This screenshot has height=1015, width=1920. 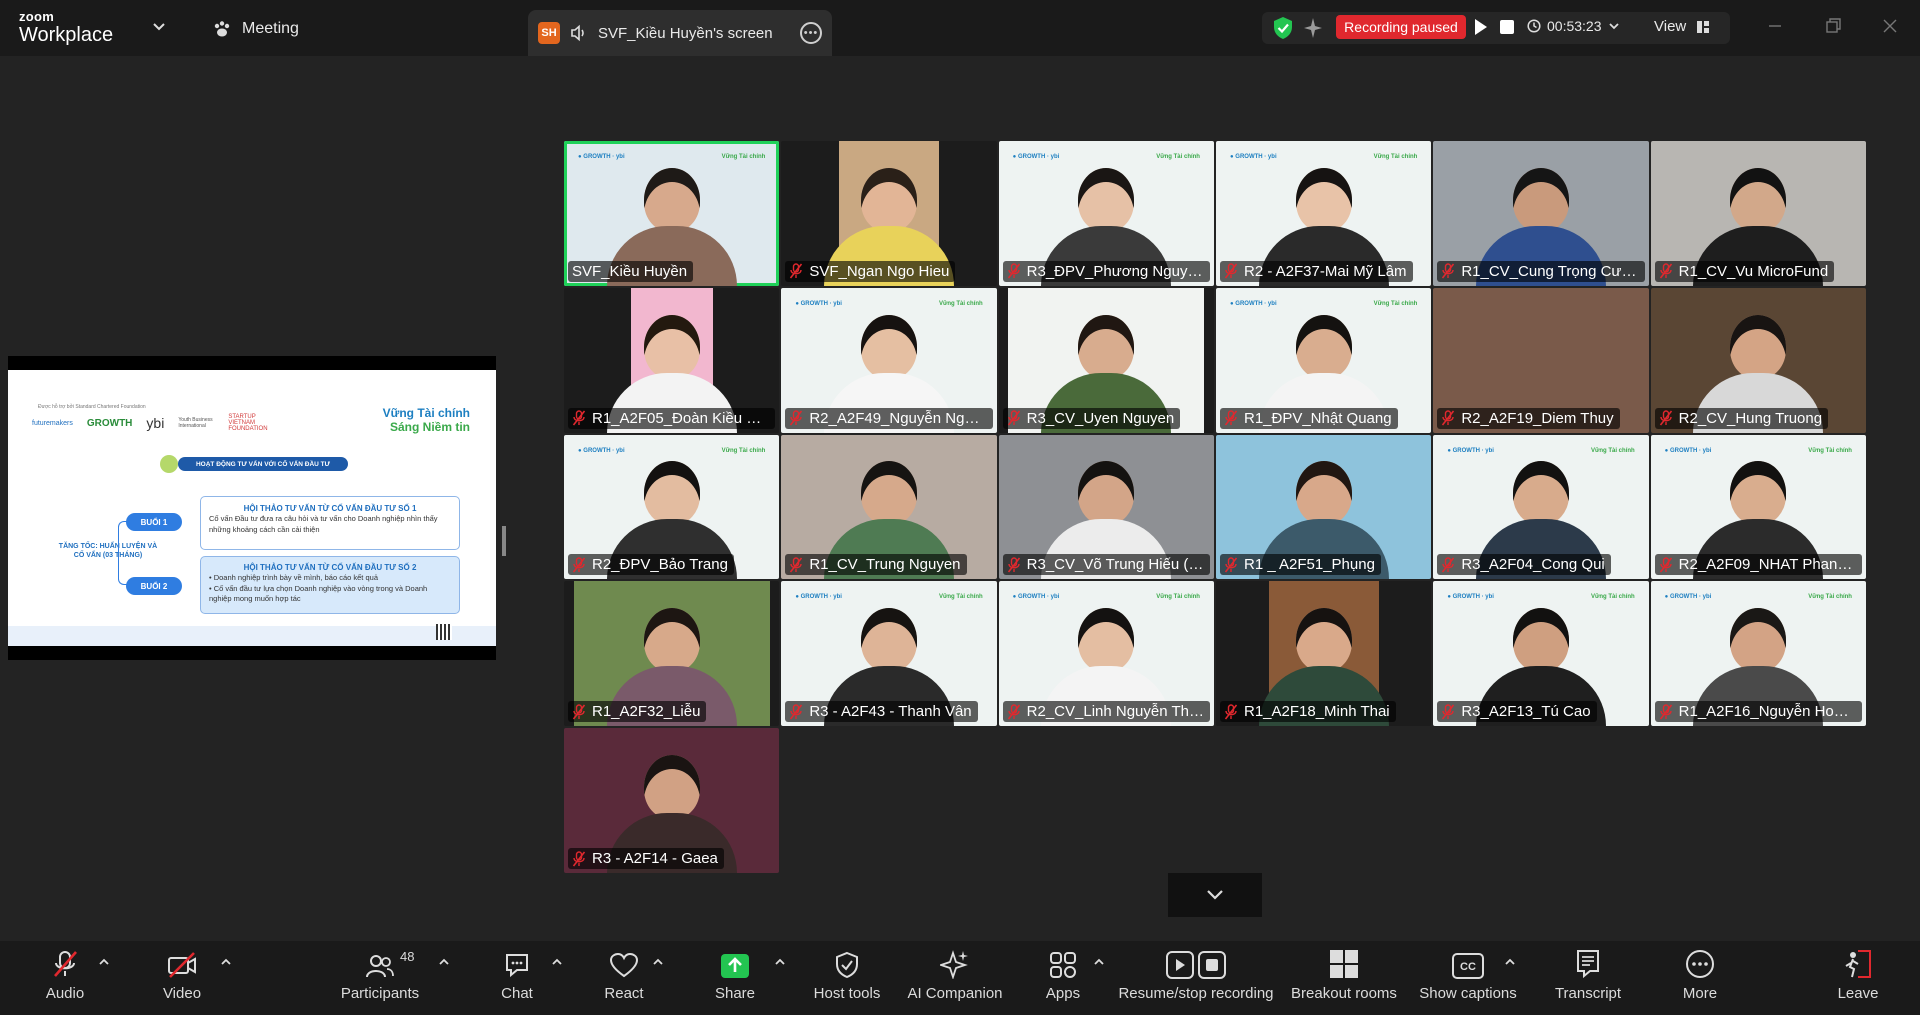 What do you see at coordinates (1758, 213) in the screenshot?
I see `participant-tile: R1_CV_Vu MicroFund` at bounding box center [1758, 213].